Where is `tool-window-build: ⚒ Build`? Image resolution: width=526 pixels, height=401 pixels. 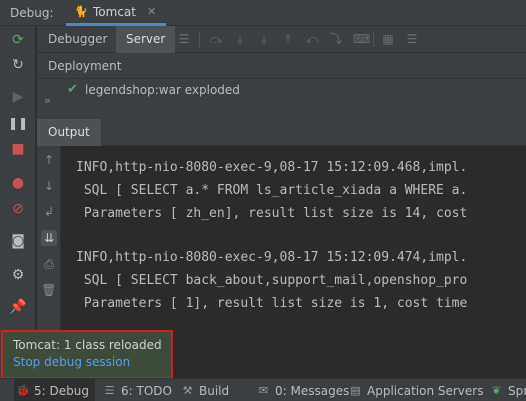 tool-window-build: ⚒ Build is located at coordinates (205, 390).